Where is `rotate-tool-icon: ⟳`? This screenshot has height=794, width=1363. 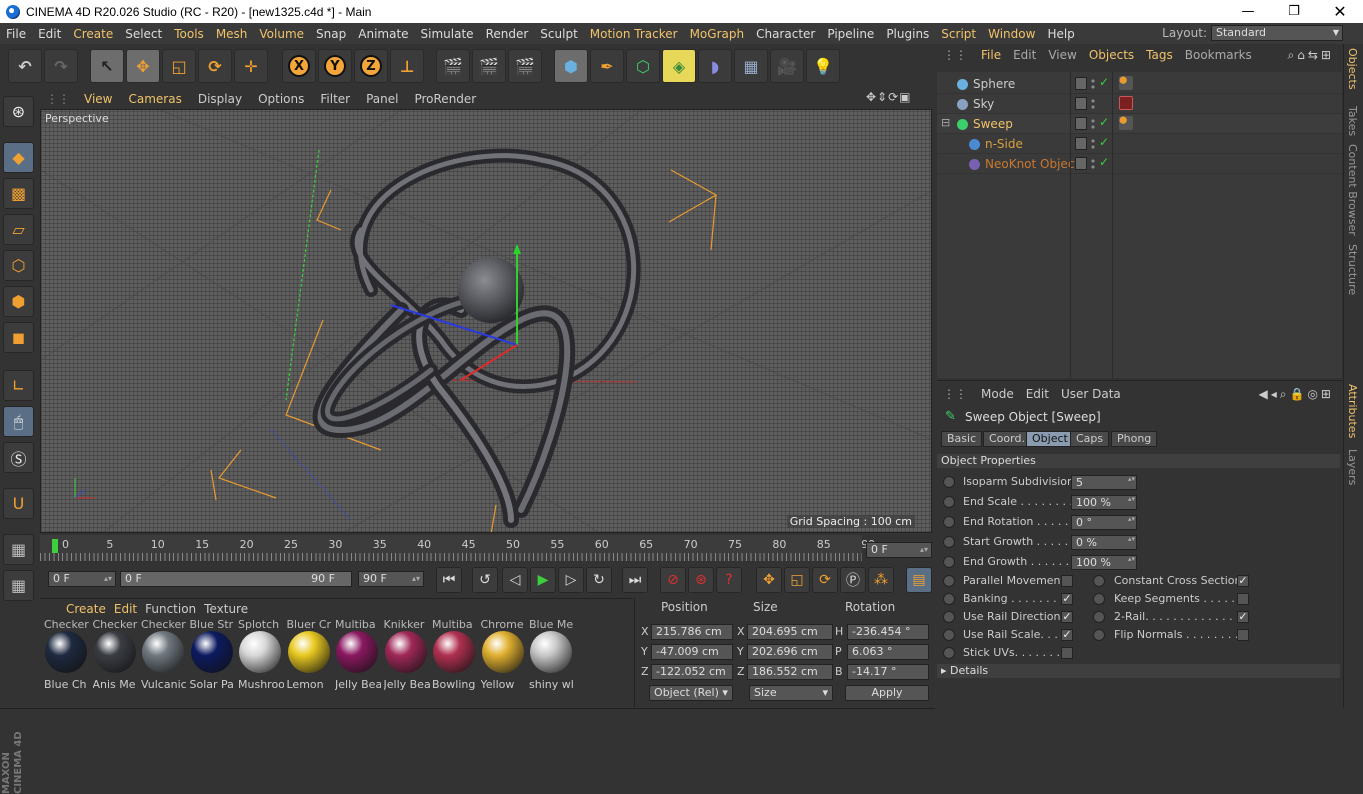 rotate-tool-icon: ⟳ is located at coordinates (215, 66).